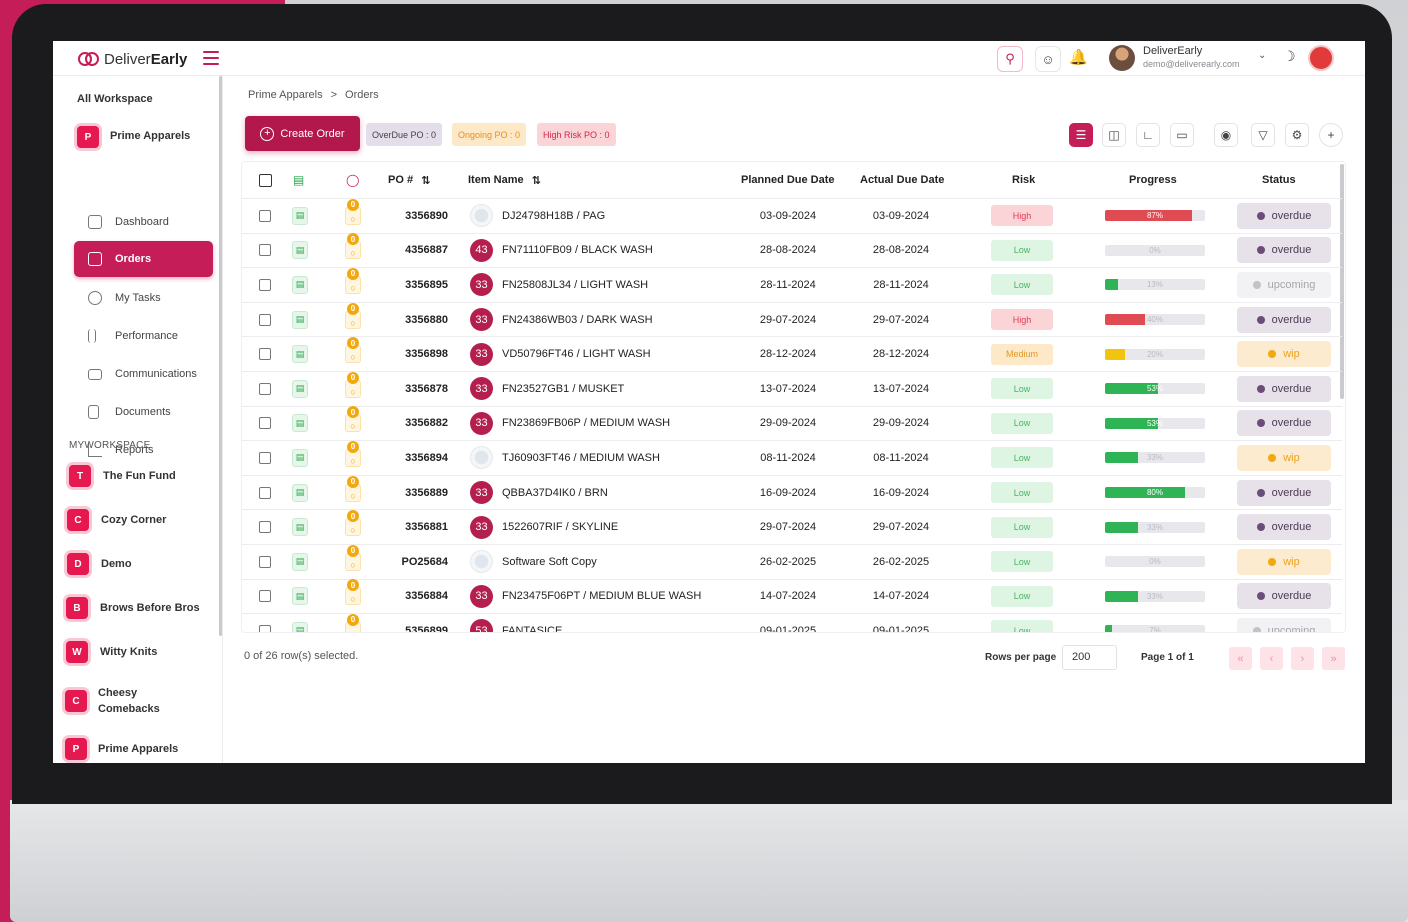  Describe the element at coordinates (133, 520) in the screenshot. I see `workspace-name: Cozy Corner` at that location.